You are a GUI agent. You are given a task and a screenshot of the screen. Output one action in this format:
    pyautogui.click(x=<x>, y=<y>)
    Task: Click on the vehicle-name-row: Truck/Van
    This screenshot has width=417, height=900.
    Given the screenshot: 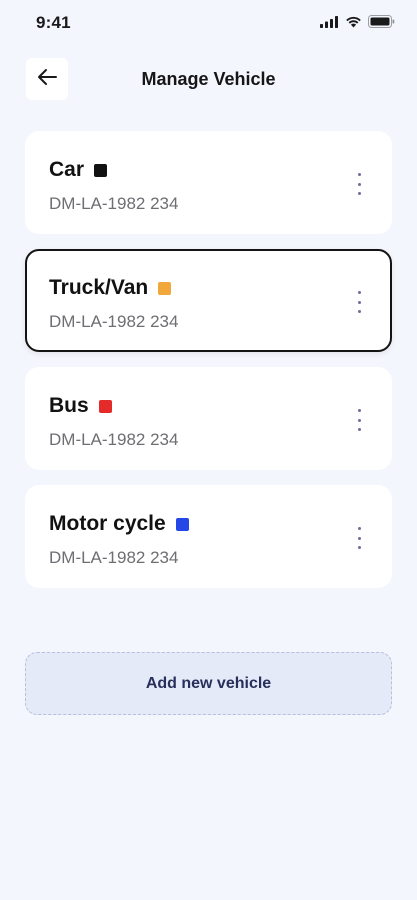 What is the action you would take?
    pyautogui.click(x=110, y=288)
    